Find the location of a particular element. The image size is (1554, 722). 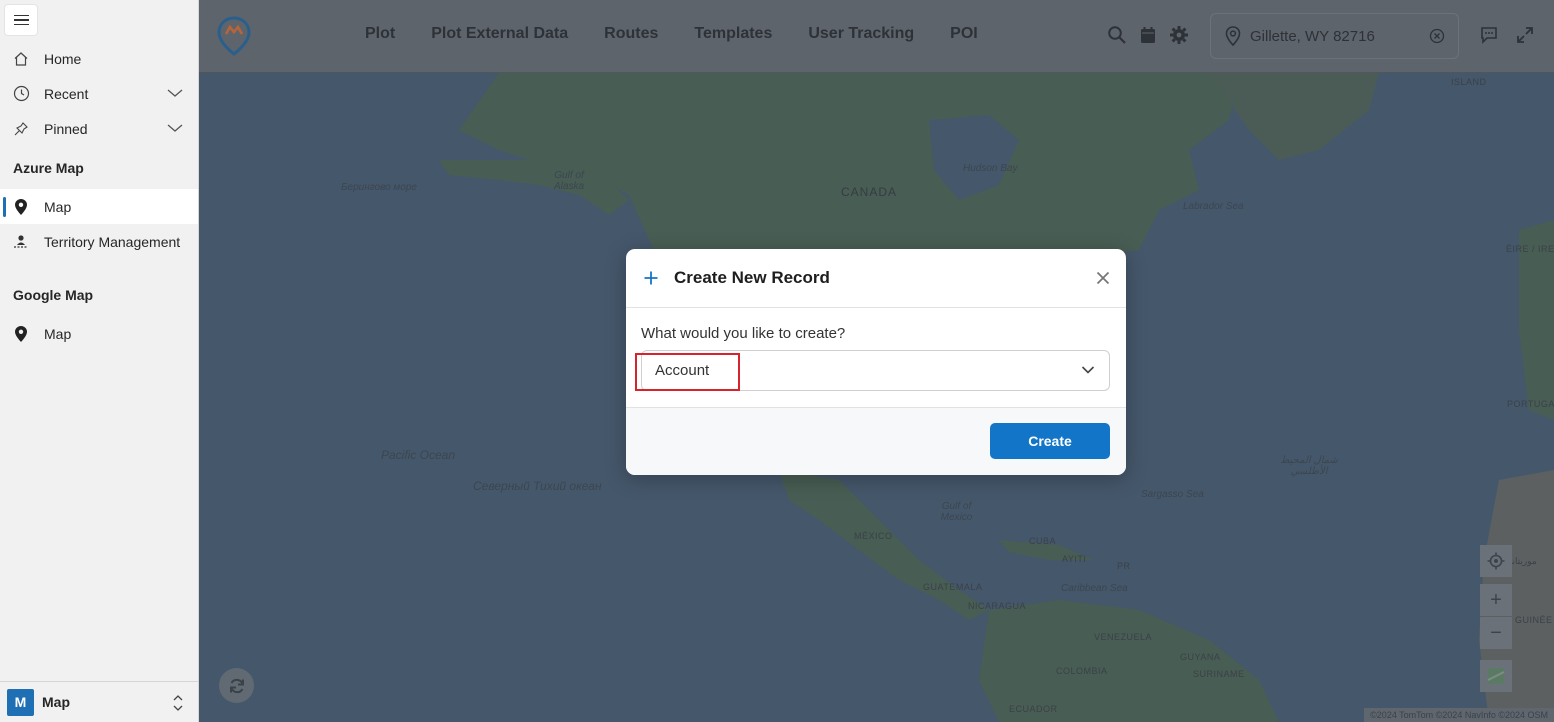

sidebar-item-territory-management: Territory Management is located at coordinates (99, 241).